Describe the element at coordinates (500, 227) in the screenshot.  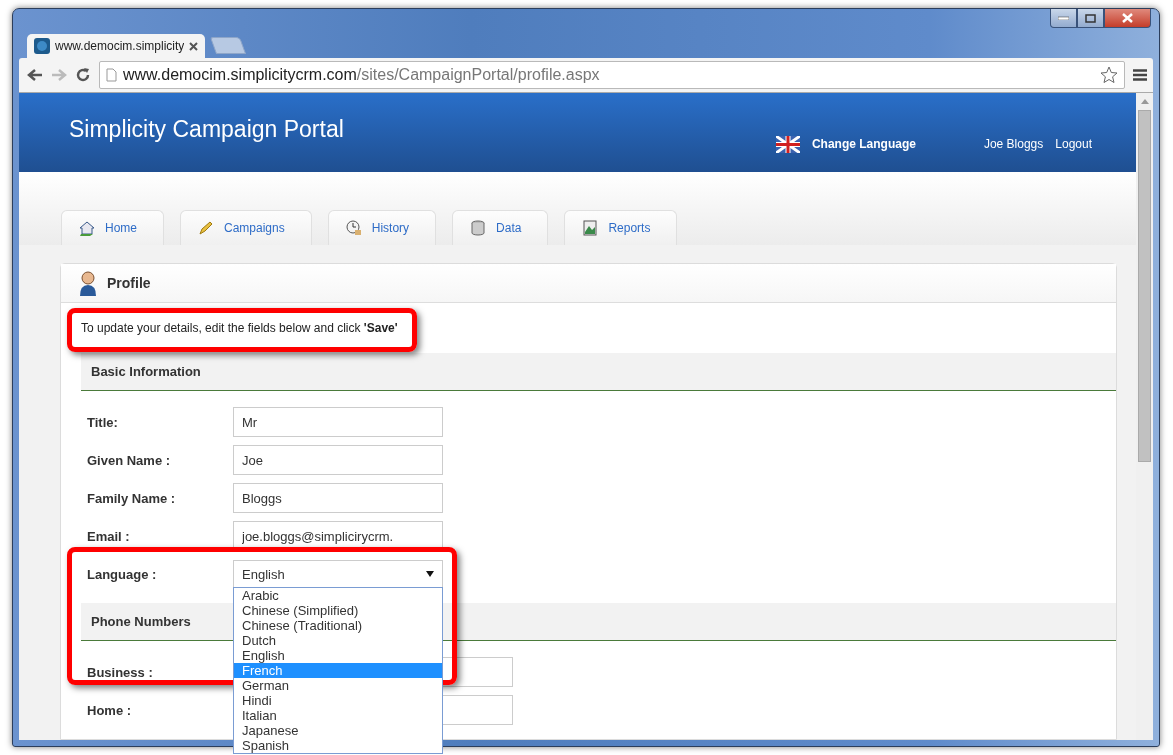
I see `nav-tab: Data` at that location.